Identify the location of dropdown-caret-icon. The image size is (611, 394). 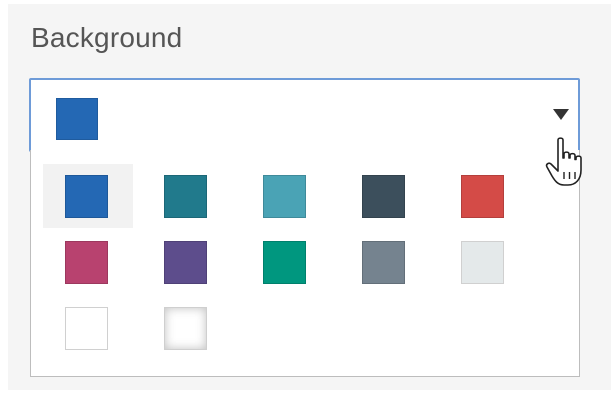
(561, 114).